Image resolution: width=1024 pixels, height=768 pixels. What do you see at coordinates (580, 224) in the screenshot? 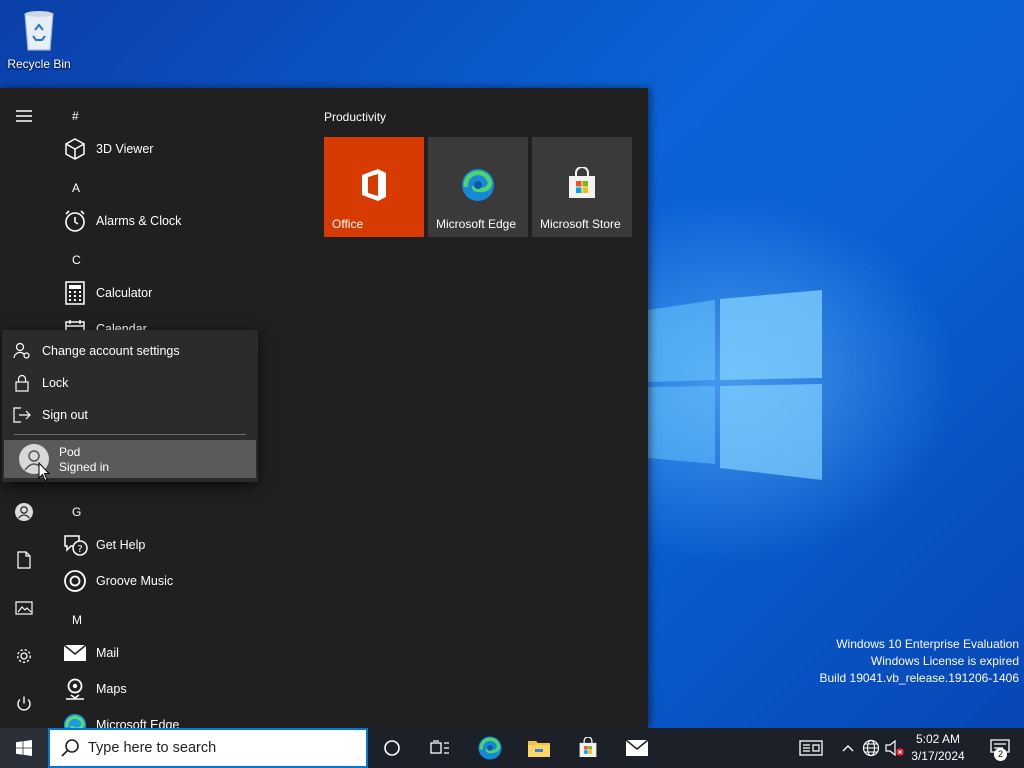
I see `tile-label: Microsoft Store` at bounding box center [580, 224].